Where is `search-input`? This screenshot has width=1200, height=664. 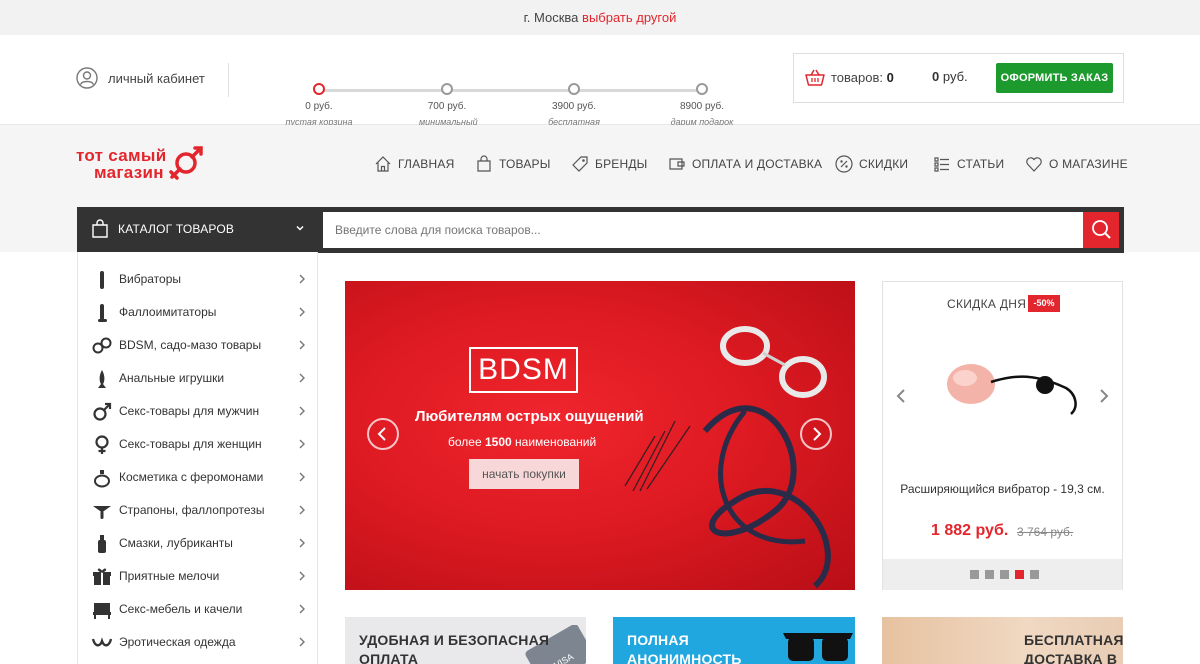 search-input is located at coordinates (703, 230).